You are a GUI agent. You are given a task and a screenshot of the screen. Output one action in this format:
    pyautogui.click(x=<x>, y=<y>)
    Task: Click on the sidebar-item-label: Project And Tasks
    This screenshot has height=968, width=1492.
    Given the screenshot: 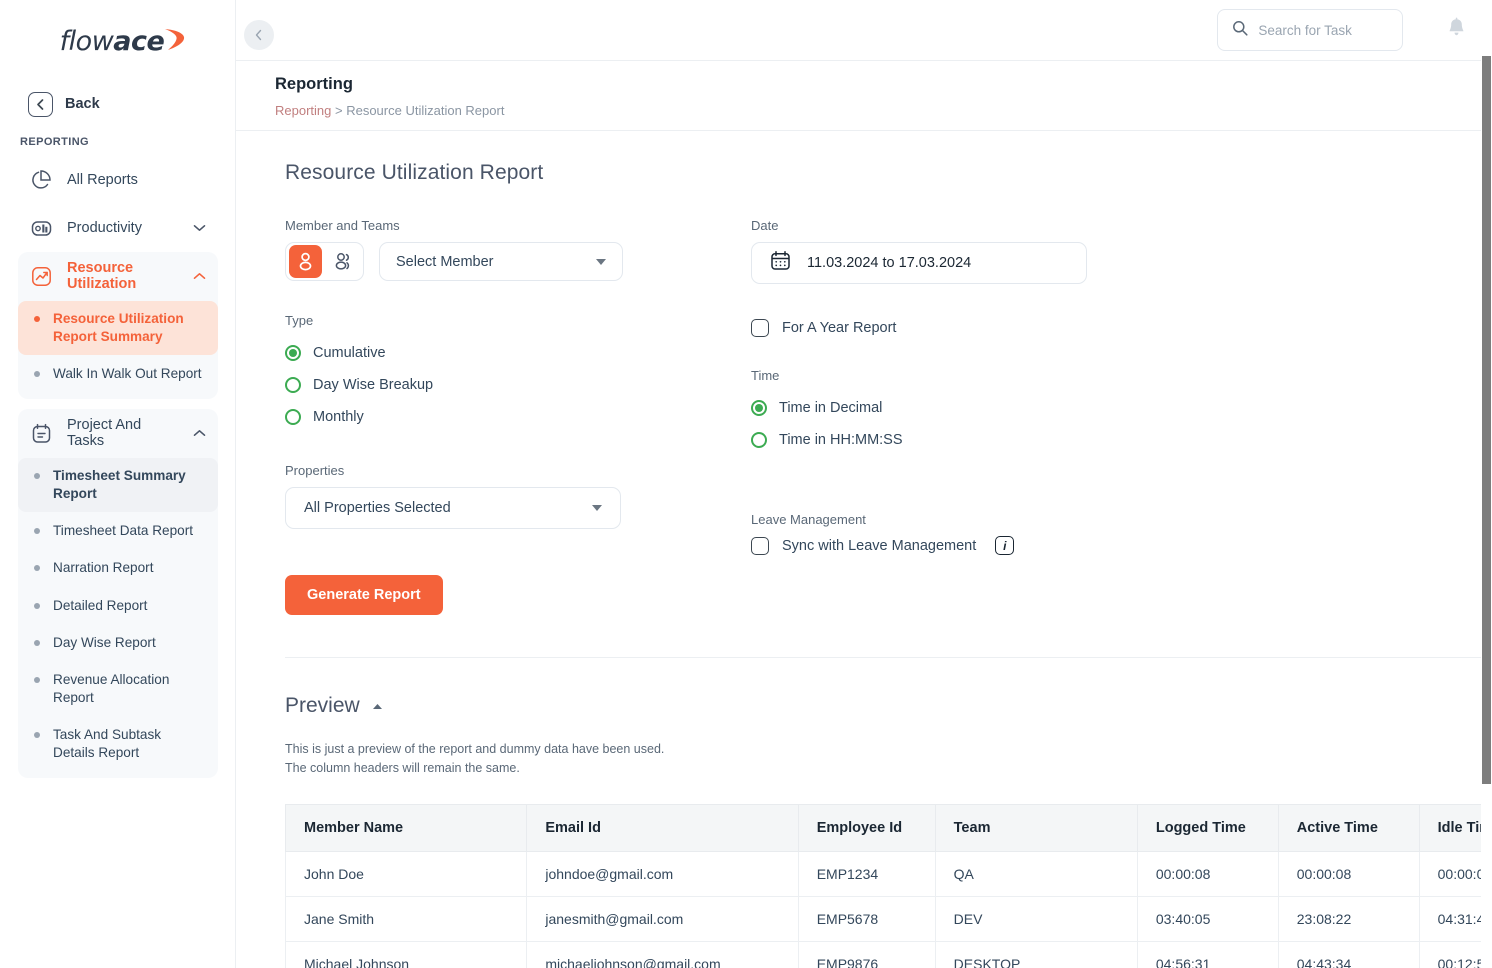 What is the action you would take?
    pyautogui.click(x=104, y=433)
    